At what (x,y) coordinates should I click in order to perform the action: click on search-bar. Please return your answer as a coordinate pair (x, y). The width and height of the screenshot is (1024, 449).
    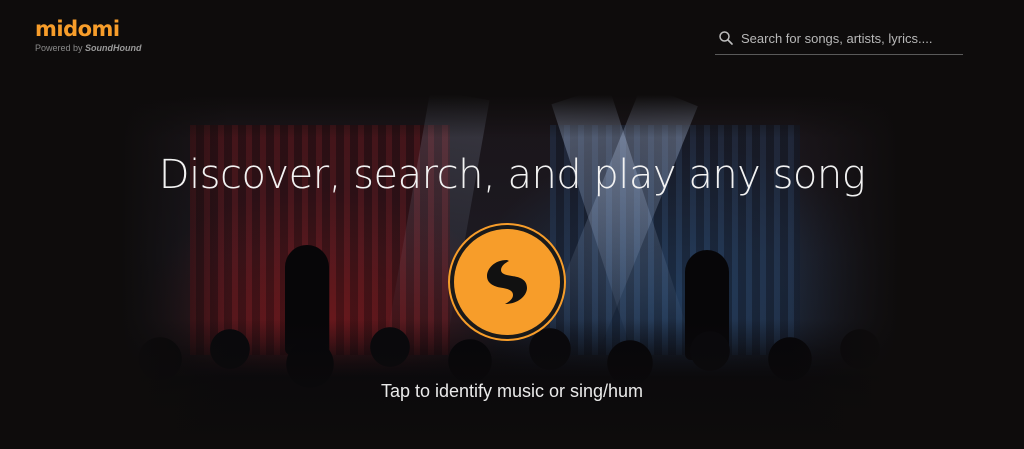
    Looking at the image, I should click on (839, 38).